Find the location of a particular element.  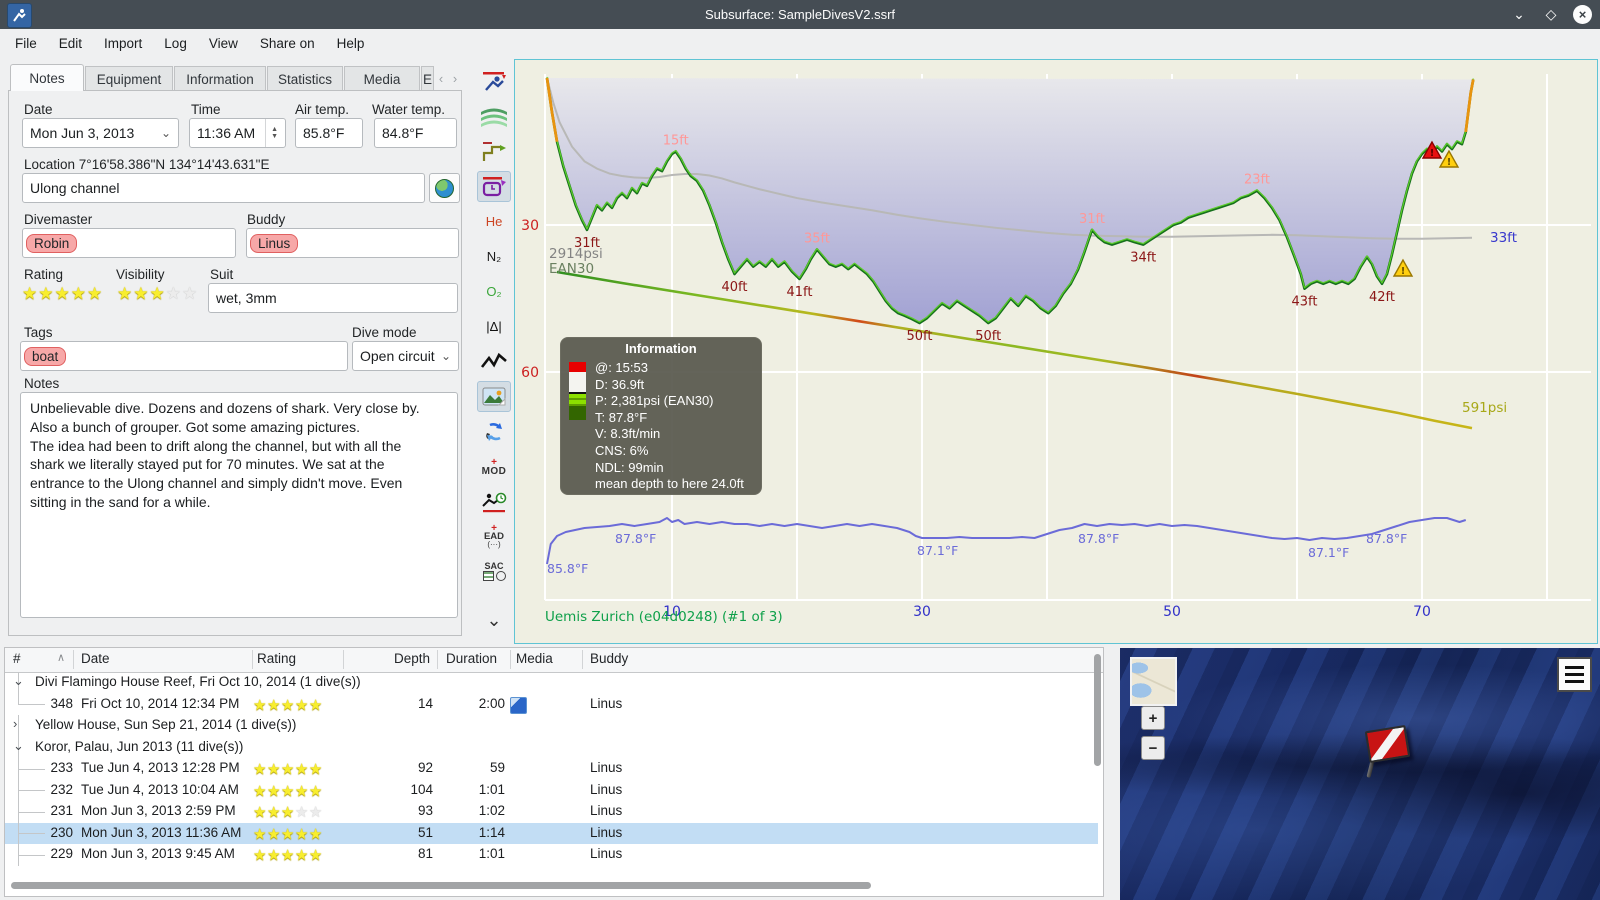

mod-button: + MOD is located at coordinates (494, 466).